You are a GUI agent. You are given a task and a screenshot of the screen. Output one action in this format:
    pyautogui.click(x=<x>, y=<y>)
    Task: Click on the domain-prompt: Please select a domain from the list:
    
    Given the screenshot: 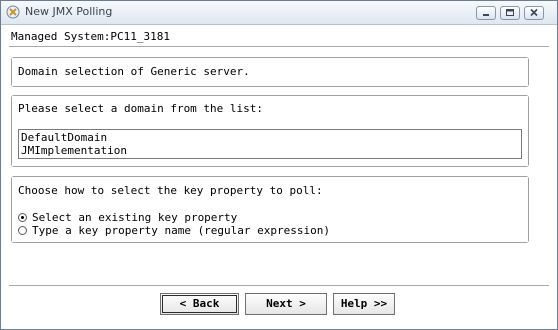 What is the action you would take?
    pyautogui.click(x=141, y=108)
    